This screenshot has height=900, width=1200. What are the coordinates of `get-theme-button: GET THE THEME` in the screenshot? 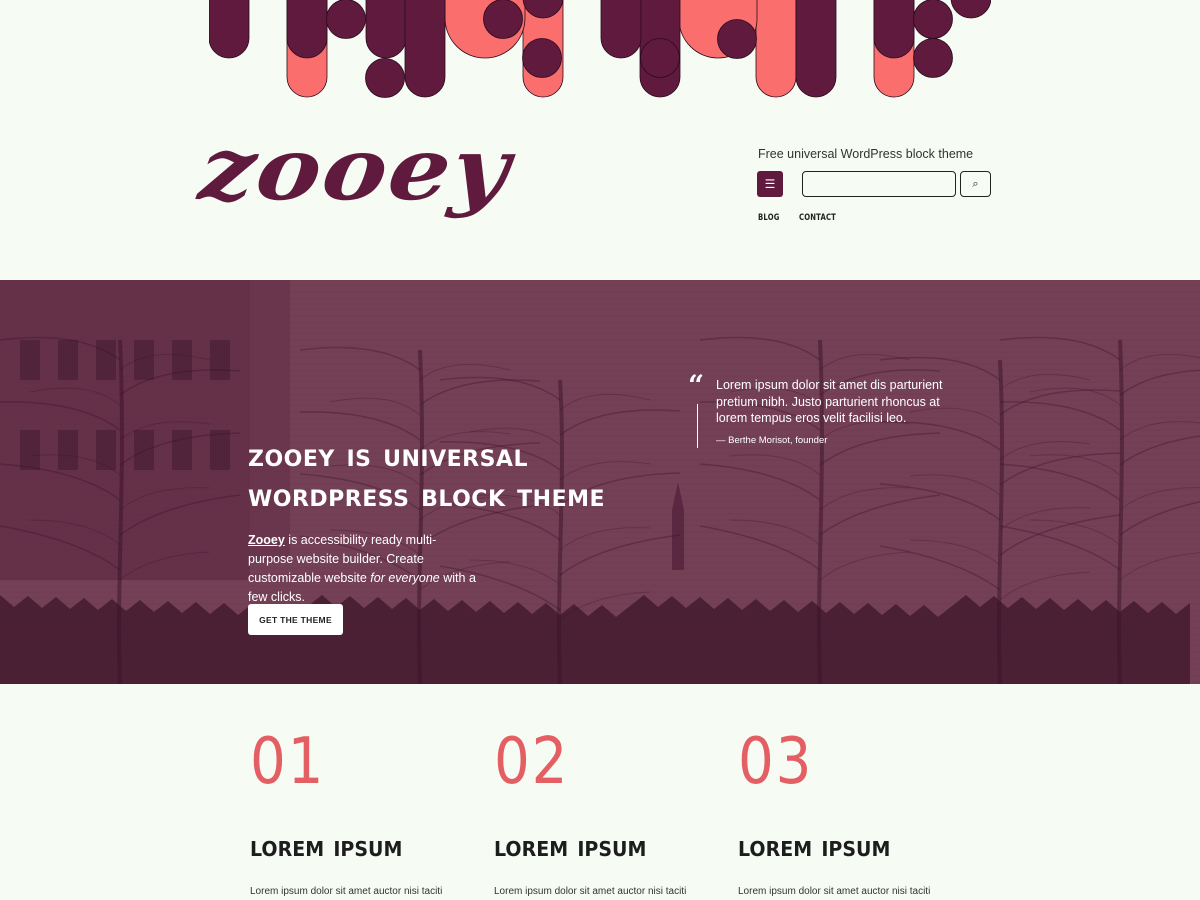 It's located at (295, 619).